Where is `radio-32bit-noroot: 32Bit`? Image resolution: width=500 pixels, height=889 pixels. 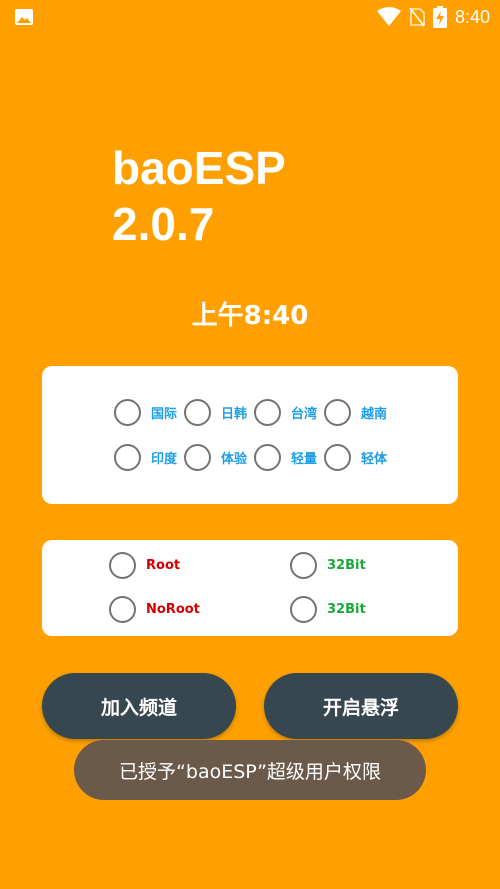 radio-32bit-noroot: 32Bit is located at coordinates (328, 609).